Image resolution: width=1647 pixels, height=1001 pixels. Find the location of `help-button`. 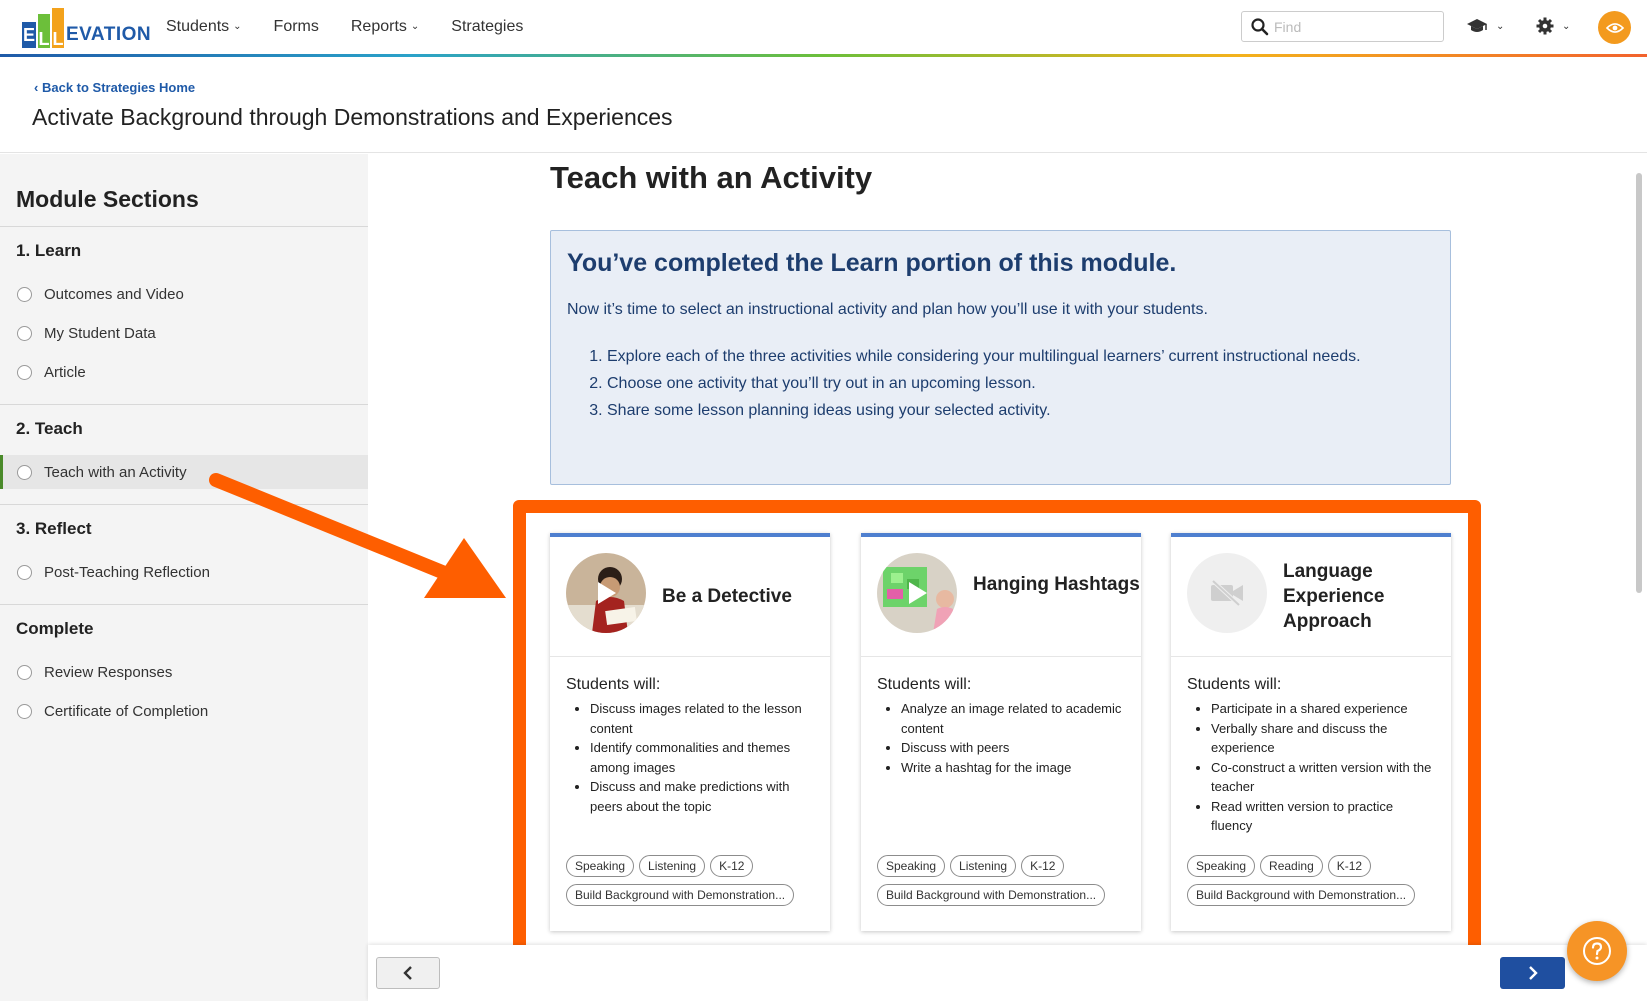

help-button is located at coordinates (1597, 951).